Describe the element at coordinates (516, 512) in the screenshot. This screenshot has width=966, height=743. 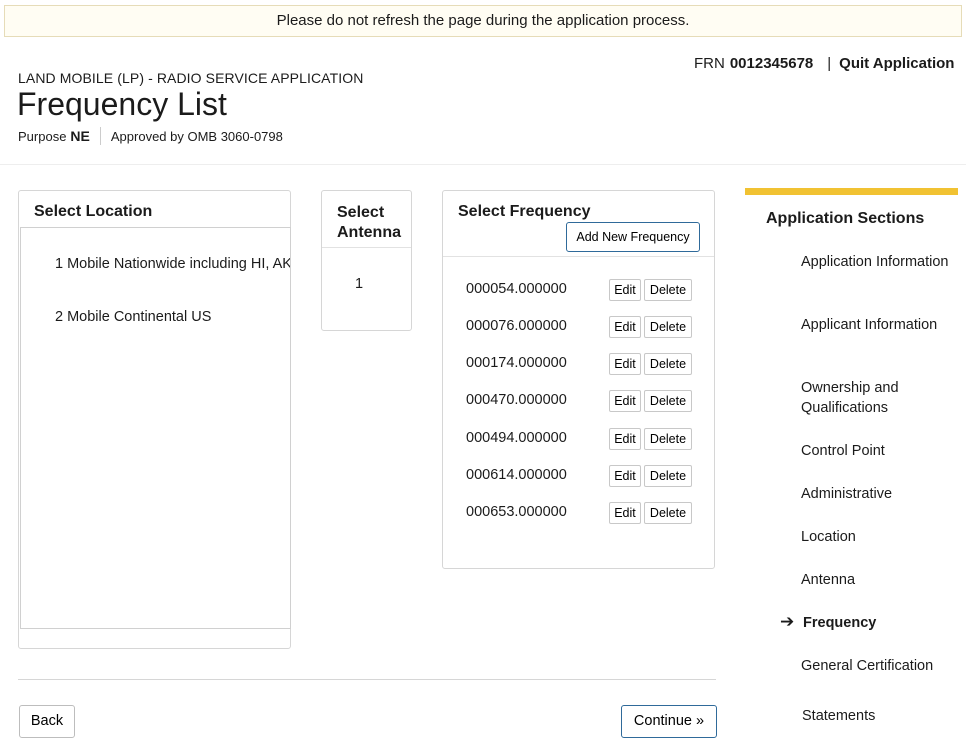
I see `frequency-value: 000653.000000` at that location.